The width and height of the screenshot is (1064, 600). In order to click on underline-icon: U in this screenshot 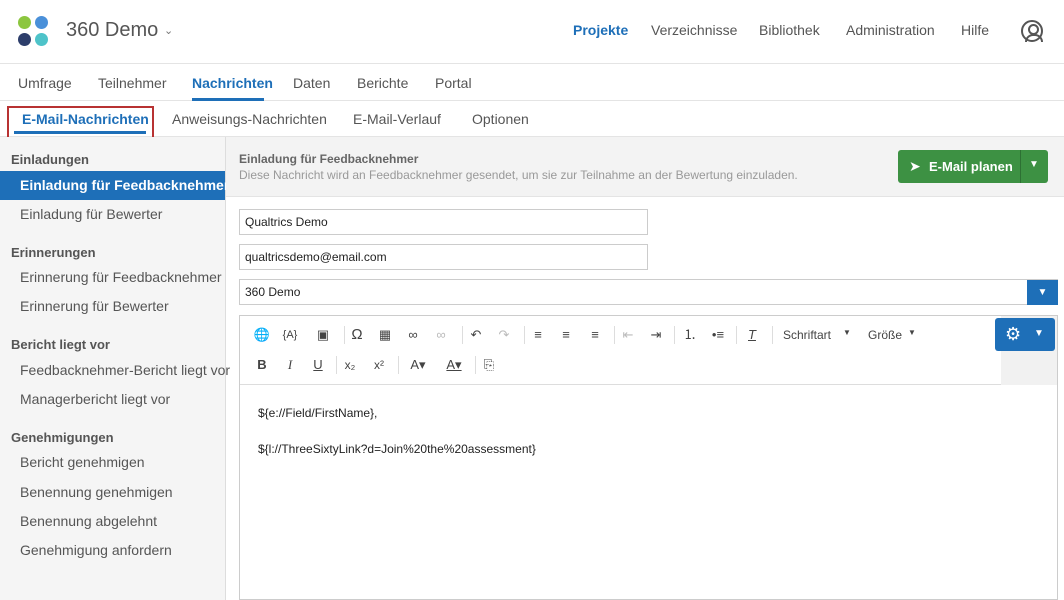, I will do `click(318, 365)`.